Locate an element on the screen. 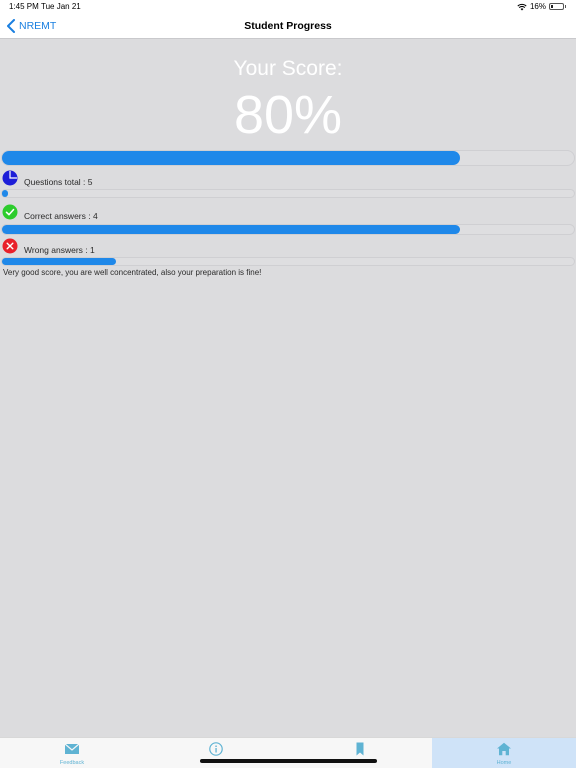  tab-info is located at coordinates (216, 753).